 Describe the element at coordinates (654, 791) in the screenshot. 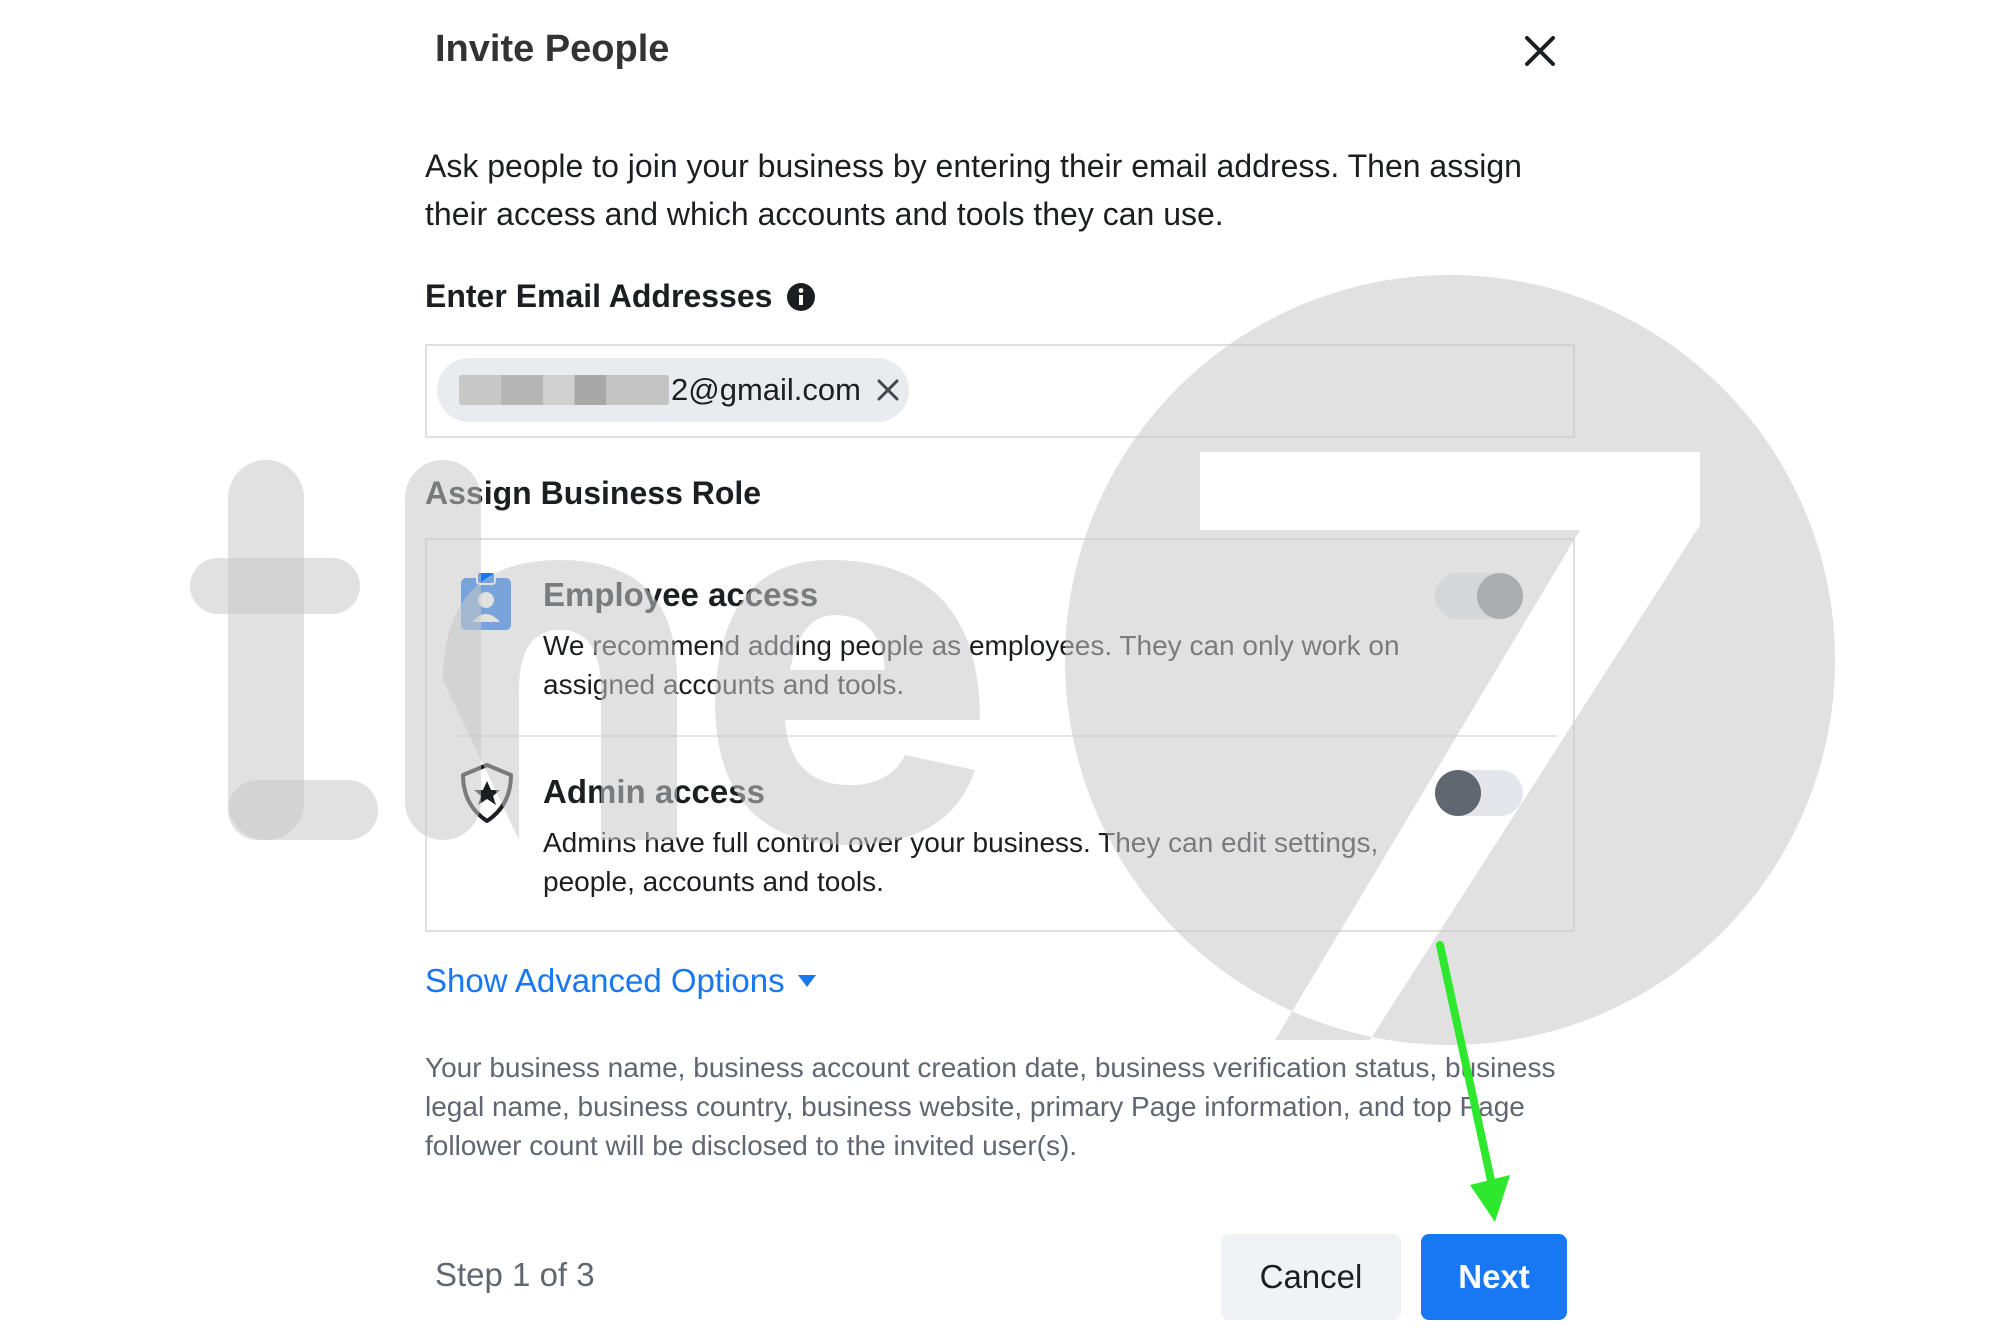

I see `admin-access-title: Admin access` at that location.